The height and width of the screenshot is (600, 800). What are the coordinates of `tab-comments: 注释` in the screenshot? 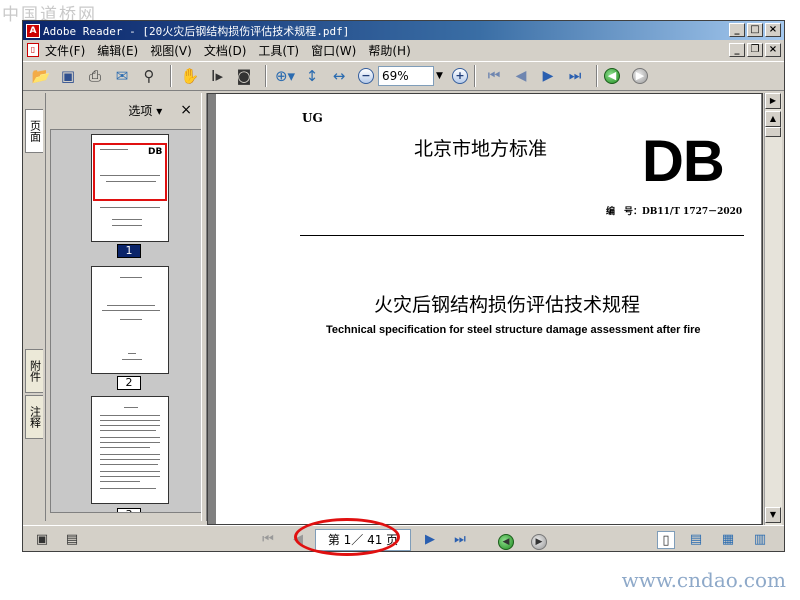 It's located at (34, 417).